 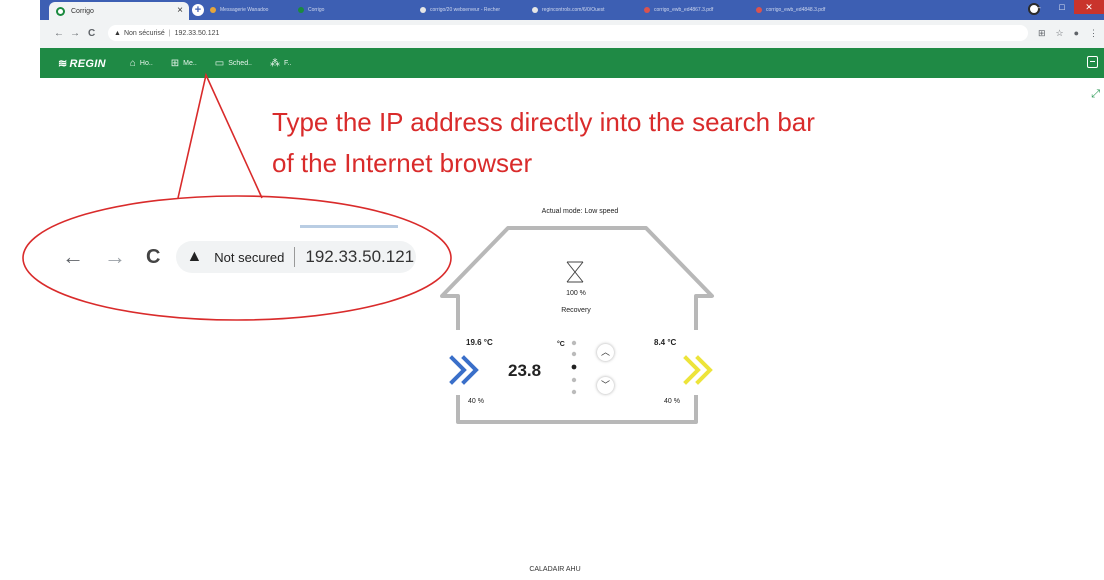 I want to click on heat-recovery-icon, so click(x=575, y=272).